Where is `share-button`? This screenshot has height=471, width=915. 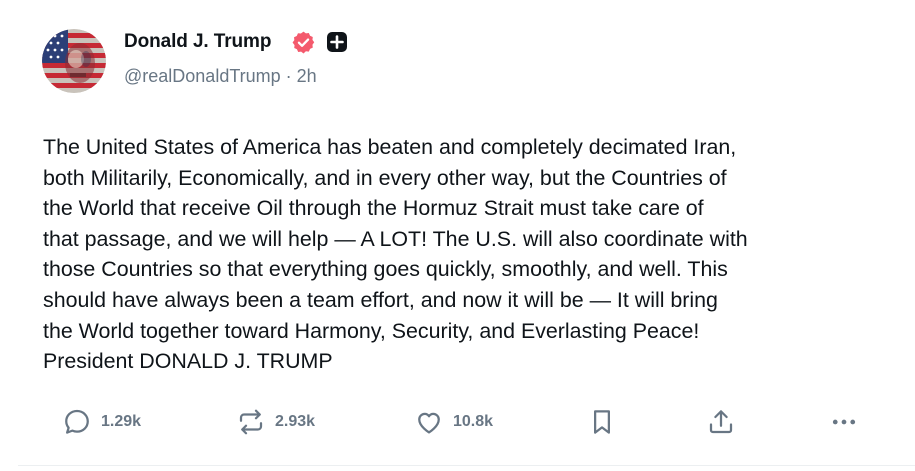 share-button is located at coordinates (721, 422).